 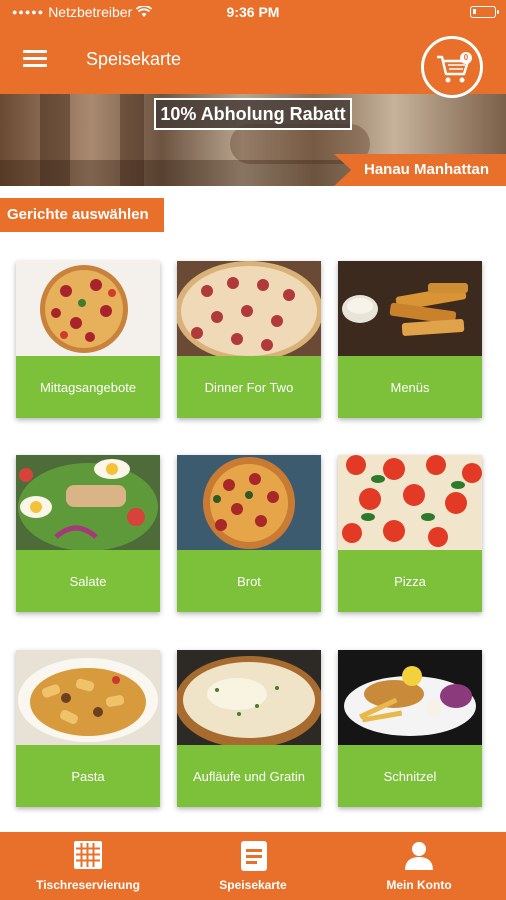 I want to click on nav-item-speisekarte: Speisekarte, so click(x=253, y=866).